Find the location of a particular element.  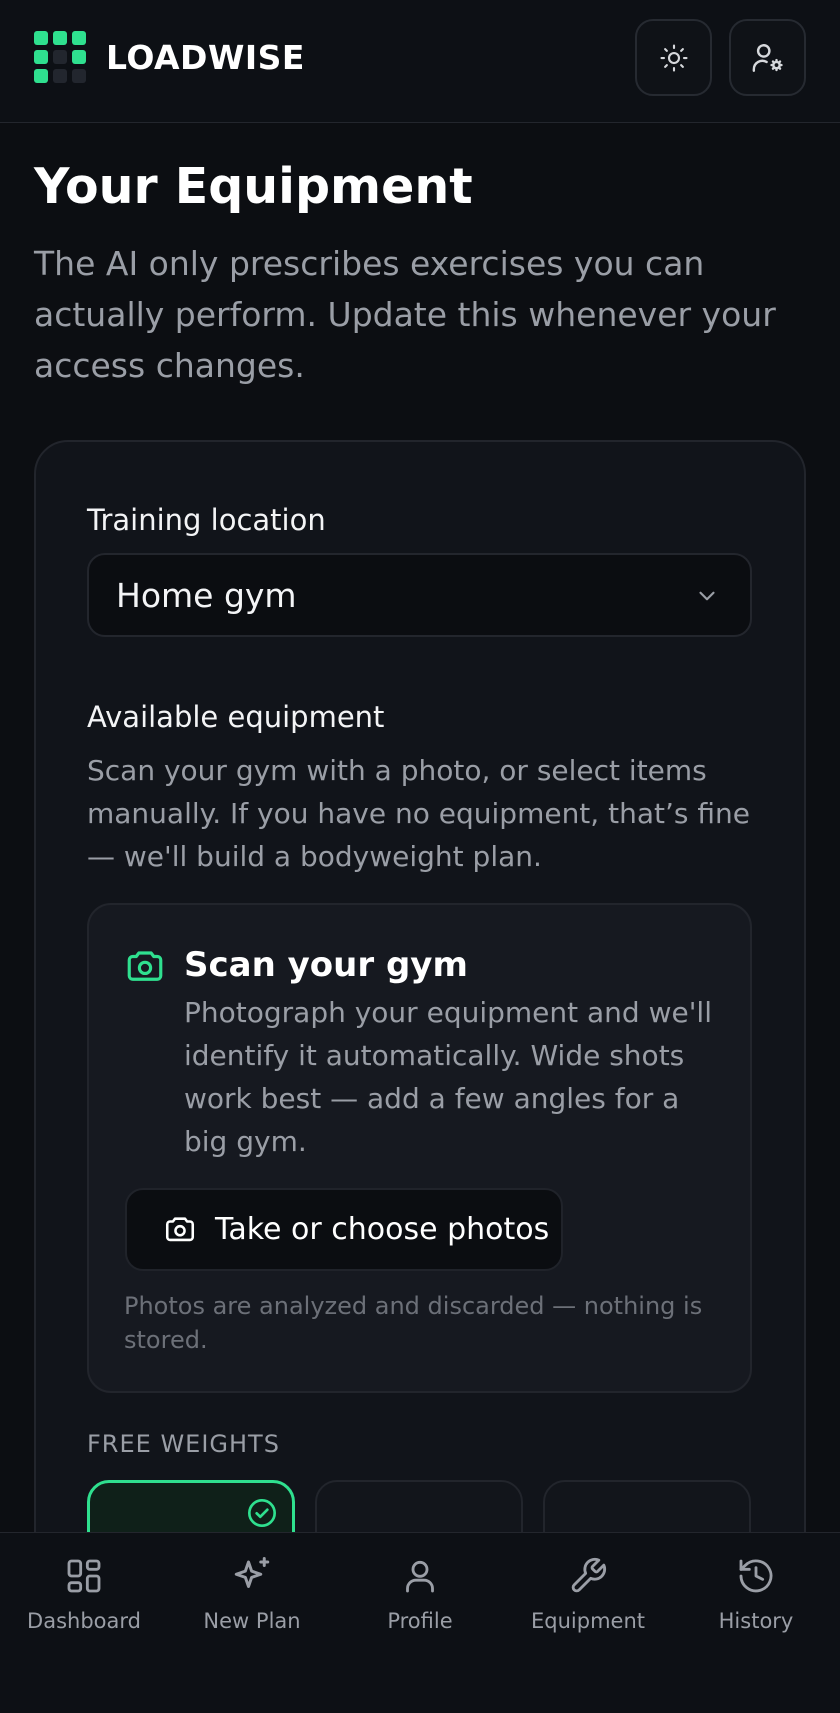

nav-label: Profile is located at coordinates (420, 1621).